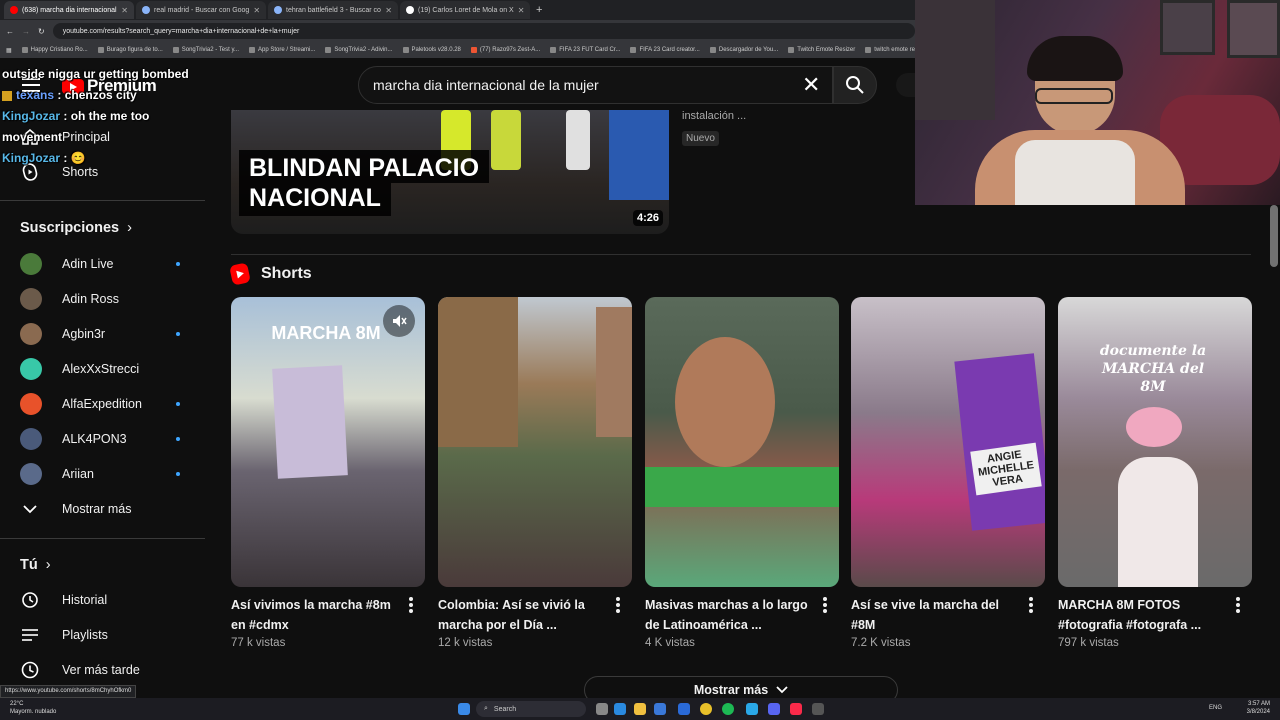  What do you see at coordinates (706, 709) in the screenshot?
I see `chrome-icon` at bounding box center [706, 709].